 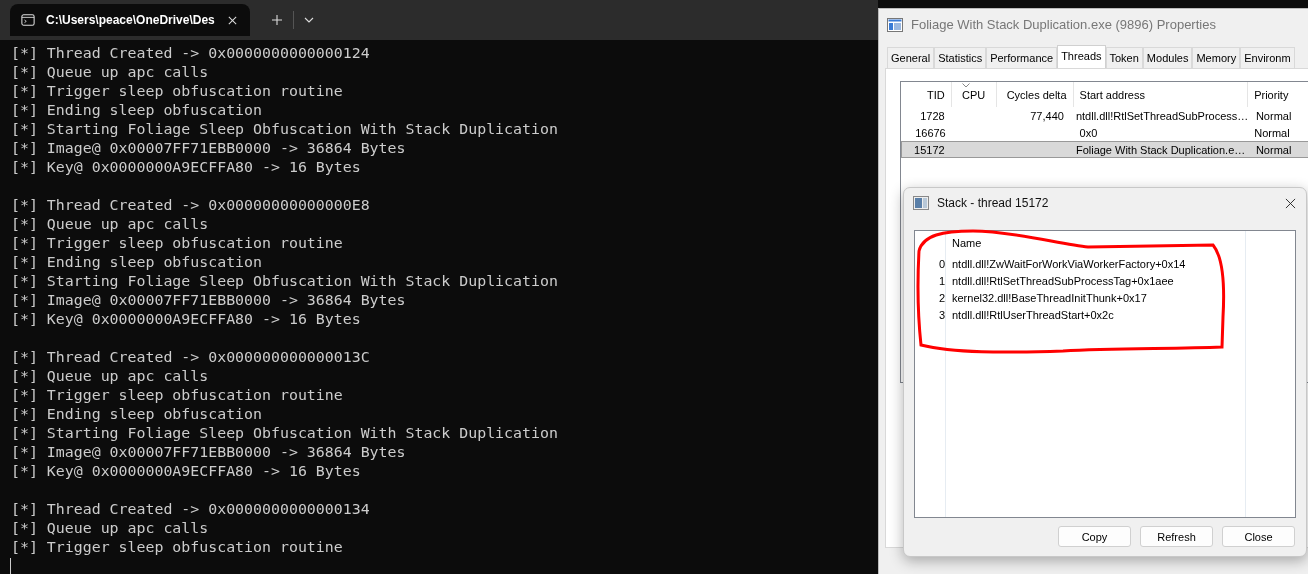 I want to click on table-cell: 15172, so click(x=929, y=149).